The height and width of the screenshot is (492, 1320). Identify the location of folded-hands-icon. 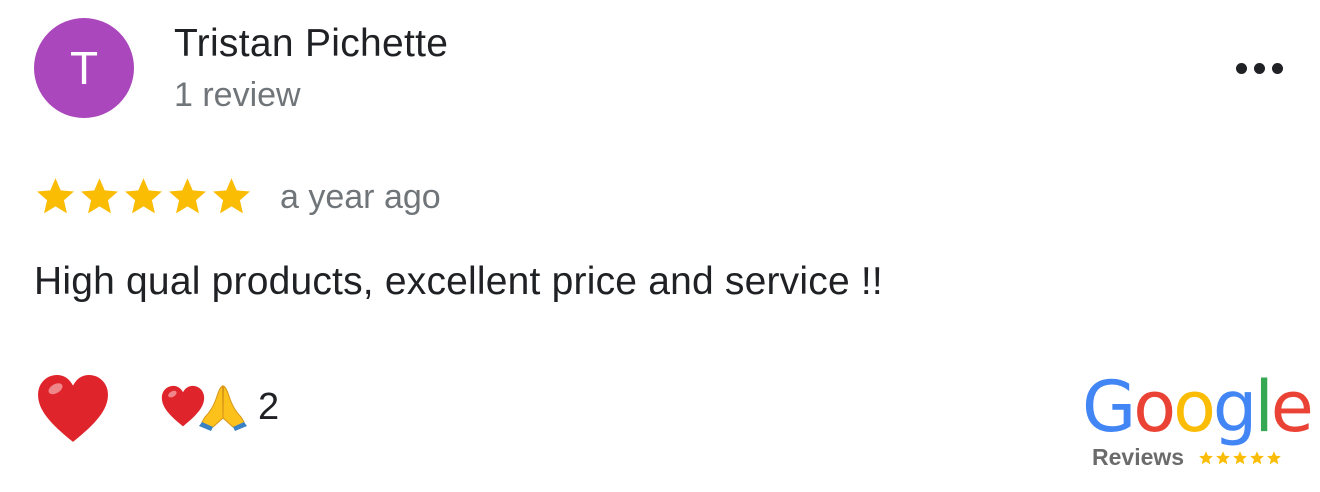
(223, 408).